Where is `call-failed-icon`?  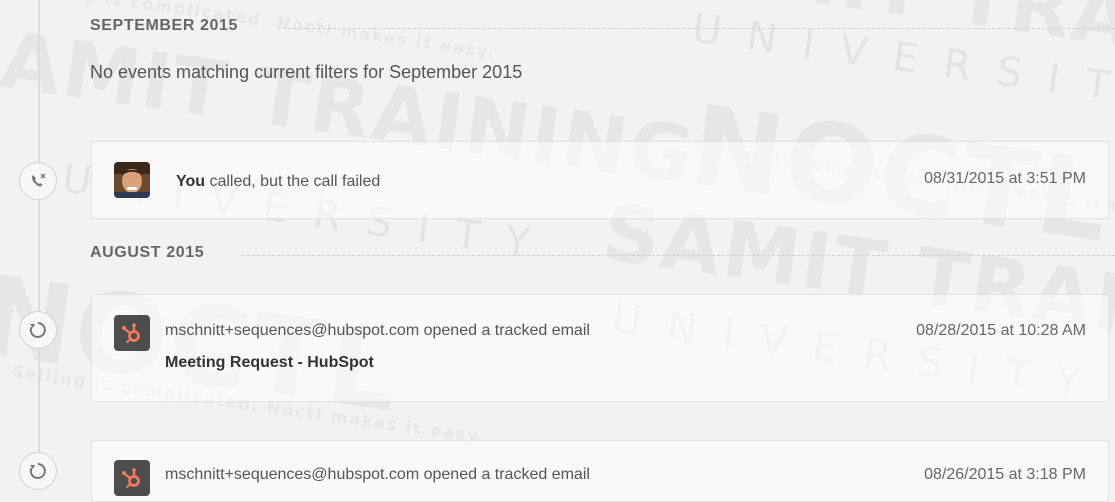 call-failed-icon is located at coordinates (38, 181).